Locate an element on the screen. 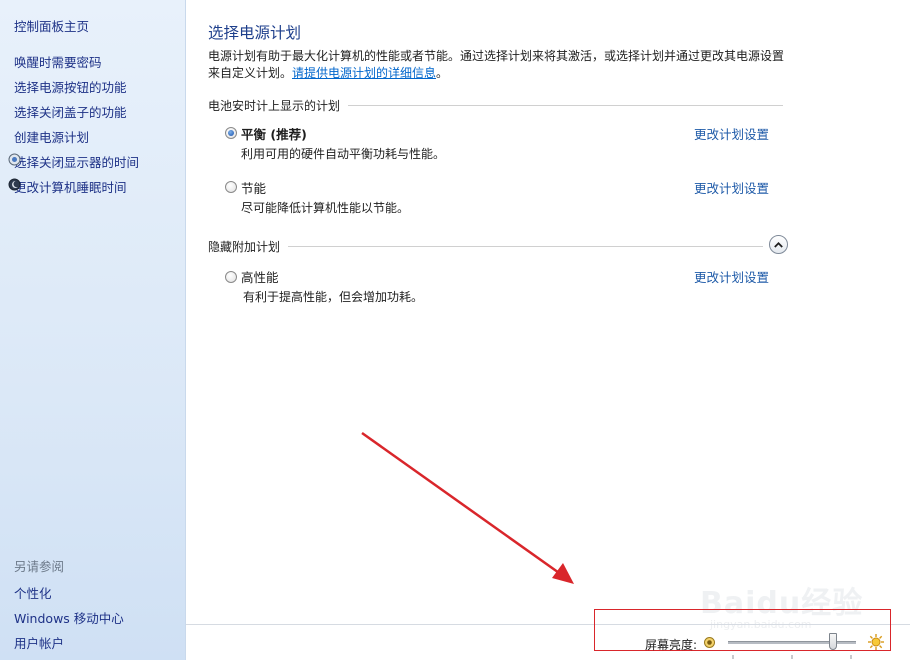  display-shield-icon is located at coordinates (14, 159).